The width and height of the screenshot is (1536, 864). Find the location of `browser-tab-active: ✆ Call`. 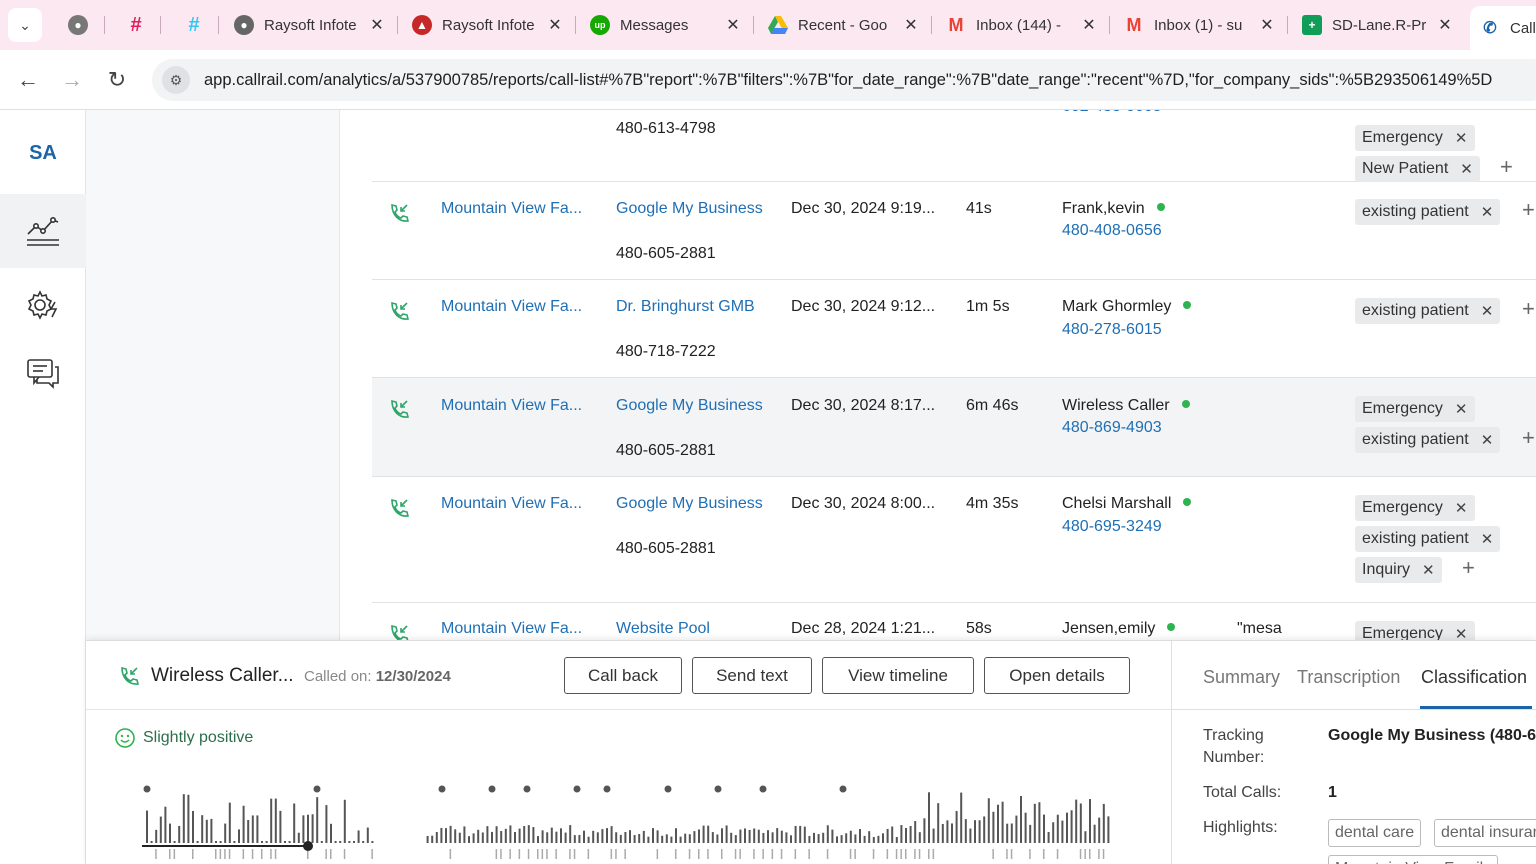

browser-tab-active: ✆ Call is located at coordinates (1503, 28).